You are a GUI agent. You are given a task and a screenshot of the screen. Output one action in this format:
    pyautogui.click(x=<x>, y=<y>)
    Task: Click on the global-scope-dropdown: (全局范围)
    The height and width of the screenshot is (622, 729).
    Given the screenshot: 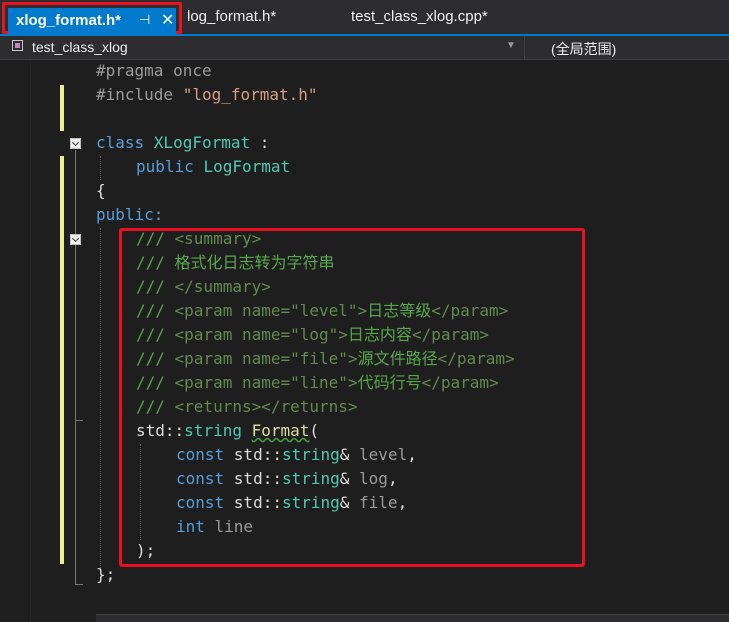 What is the action you would take?
    pyautogui.click(x=583, y=49)
    